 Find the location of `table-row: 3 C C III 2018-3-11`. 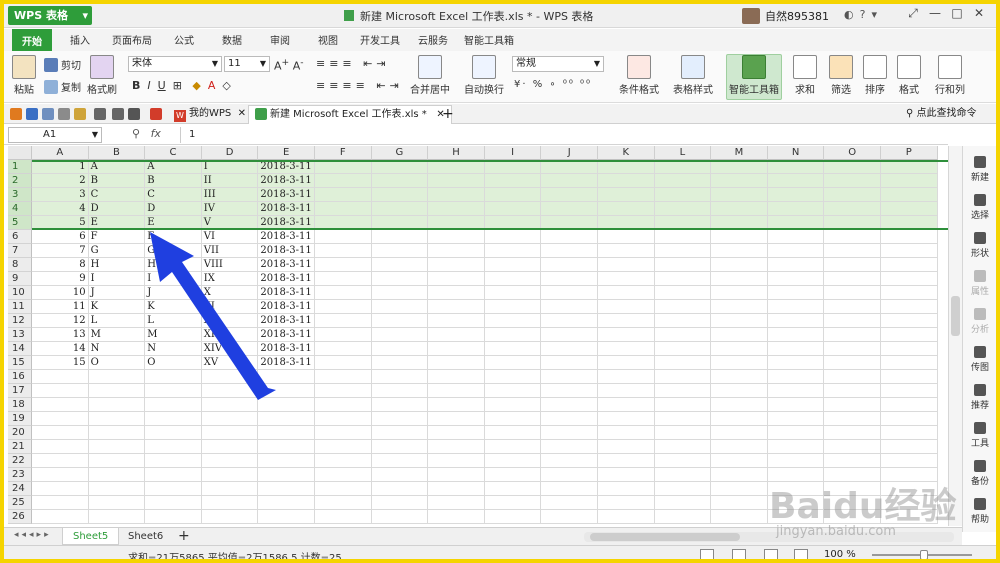

table-row: 3 C C III 2018-3-11 is located at coordinates (490, 195).